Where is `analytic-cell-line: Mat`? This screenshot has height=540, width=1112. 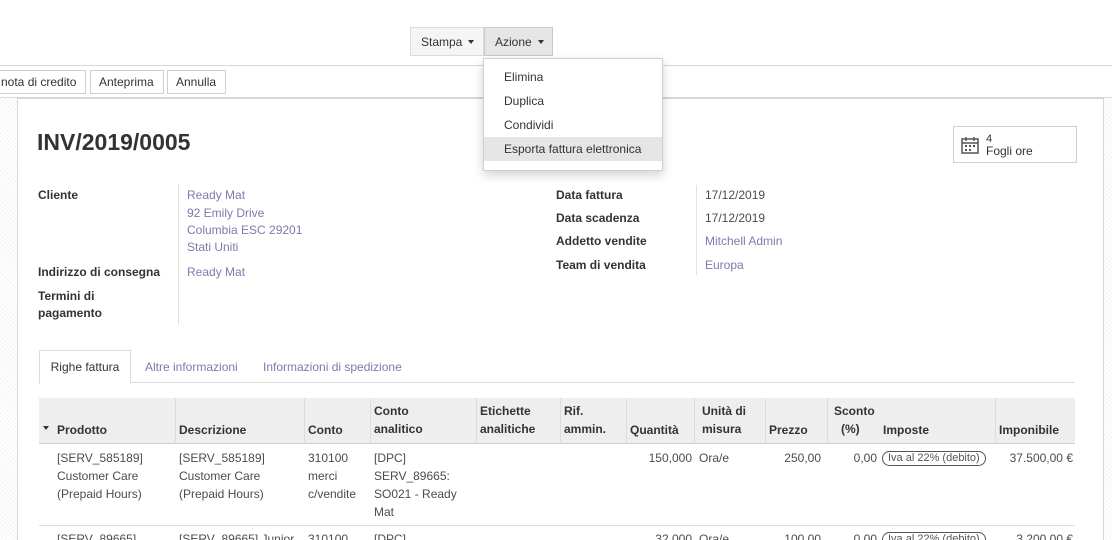
analytic-cell-line: Mat is located at coordinates (384, 512).